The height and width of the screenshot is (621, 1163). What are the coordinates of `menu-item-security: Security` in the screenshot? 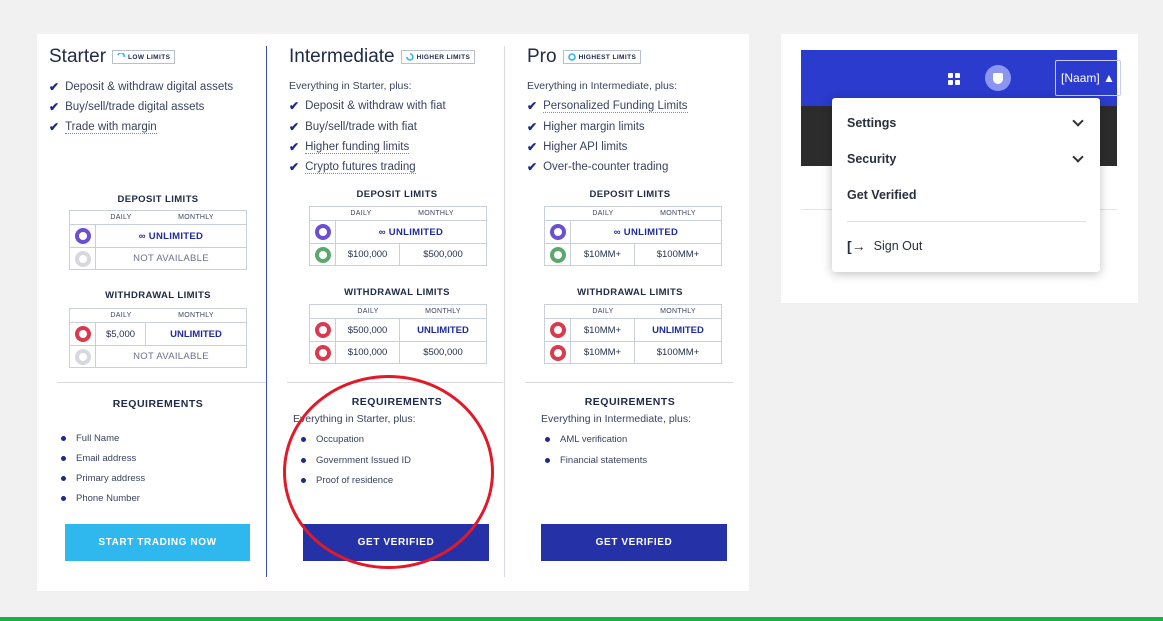 It's located at (966, 158).